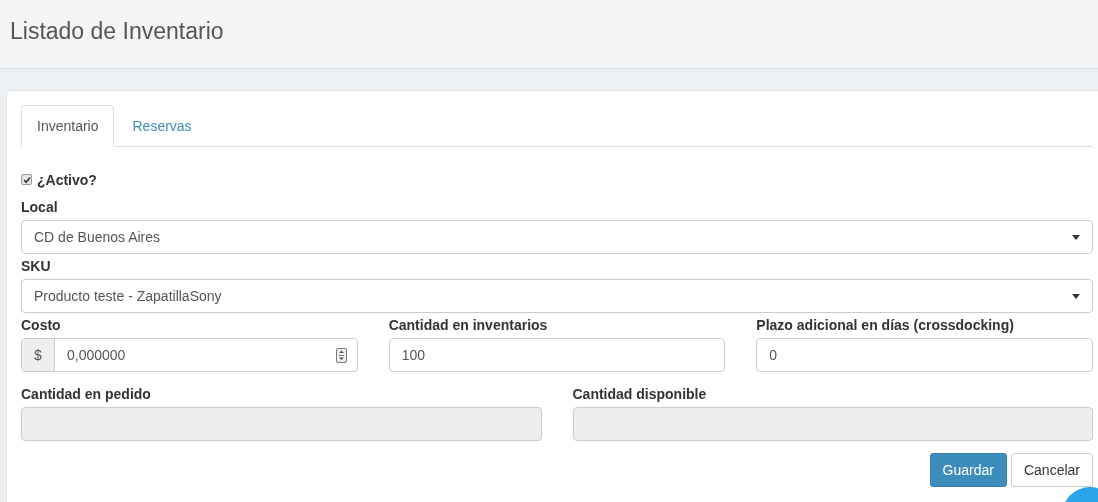 The image size is (1098, 502). I want to click on input-field: 0, so click(924, 355).